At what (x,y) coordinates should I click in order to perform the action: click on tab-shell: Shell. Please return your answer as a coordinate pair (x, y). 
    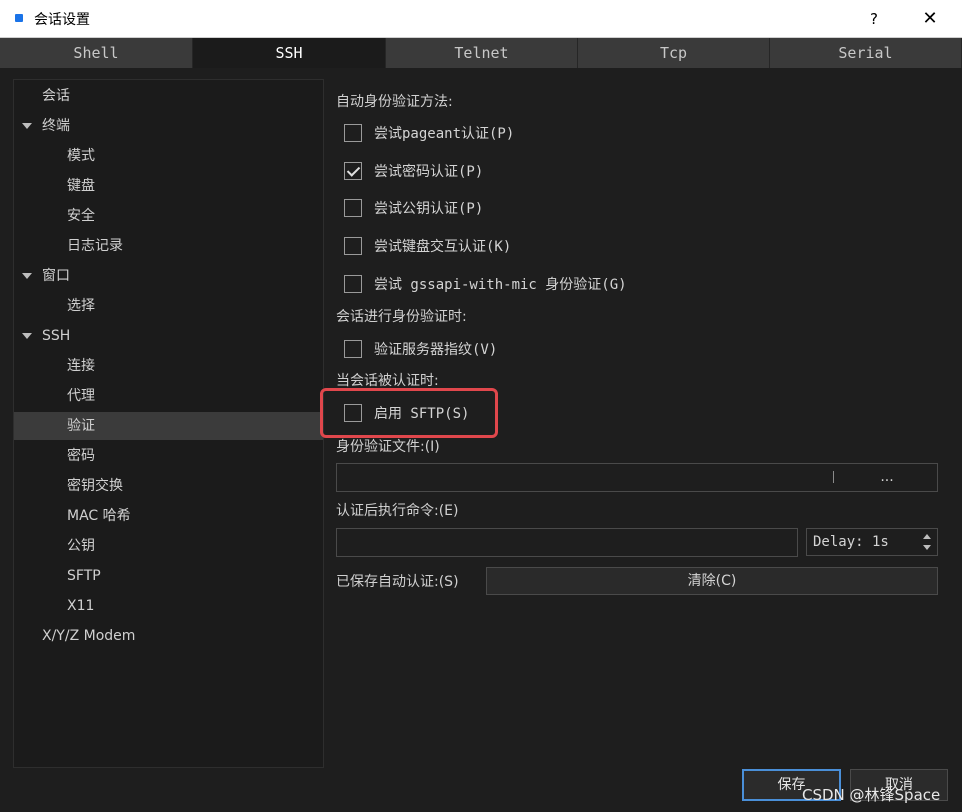
    Looking at the image, I should click on (96, 53).